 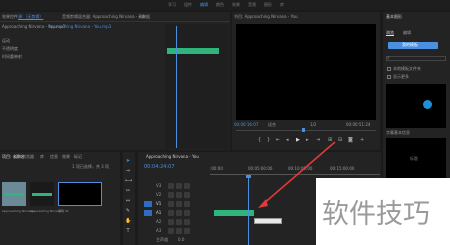 I want to click on watermark-box: 软件技巧, so click(x=383, y=211).